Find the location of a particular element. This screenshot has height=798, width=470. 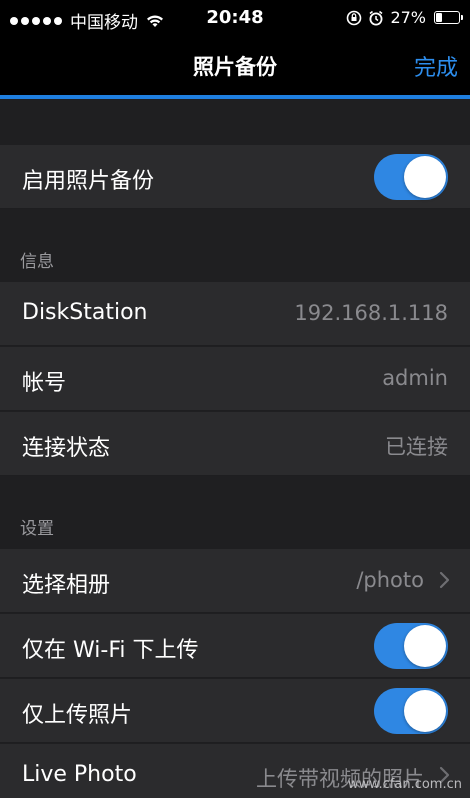

diskstation-label: DiskStation is located at coordinates (85, 312).